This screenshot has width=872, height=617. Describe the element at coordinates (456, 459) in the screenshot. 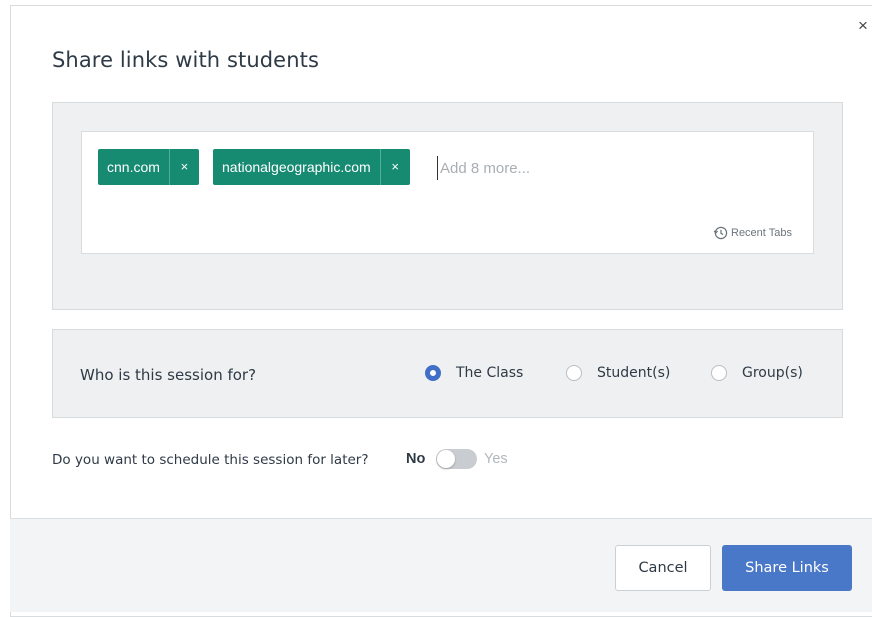

I see `schedule-toggle` at that location.